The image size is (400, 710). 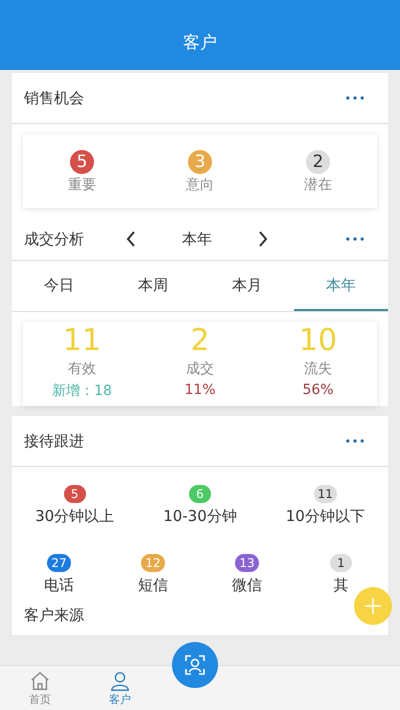 I want to click on stat-value: 2, so click(x=200, y=341).